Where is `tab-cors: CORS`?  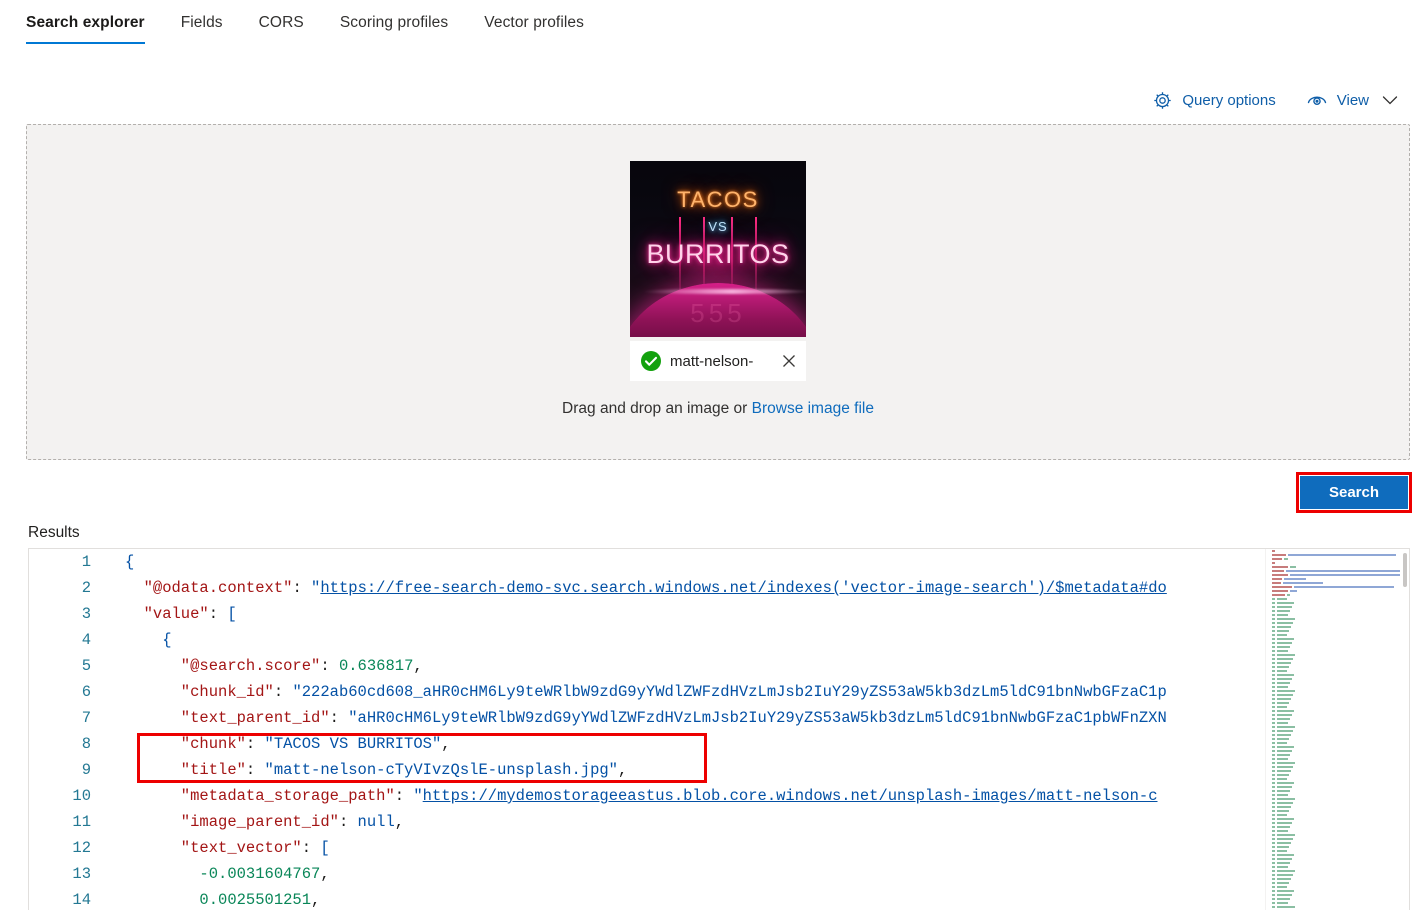
tab-cors: CORS is located at coordinates (281, 29).